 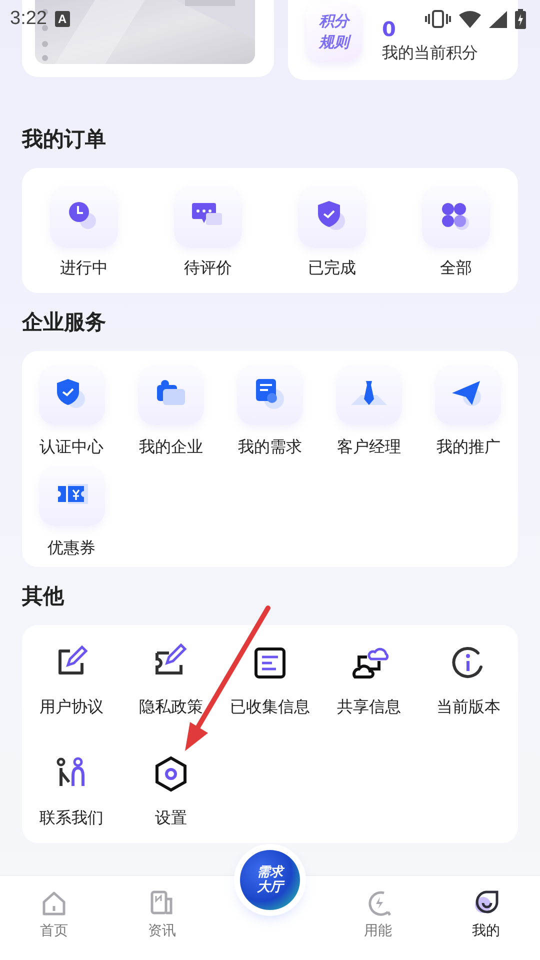 I want to click on section-title: 我的订单, so click(x=64, y=139).